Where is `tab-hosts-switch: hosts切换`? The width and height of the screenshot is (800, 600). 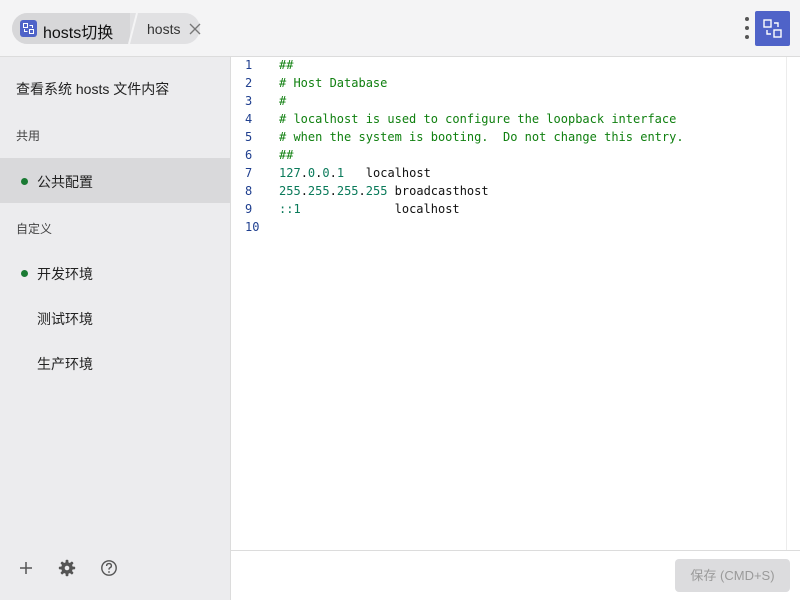
tab-hosts-switch: hosts切换 is located at coordinates (71, 28).